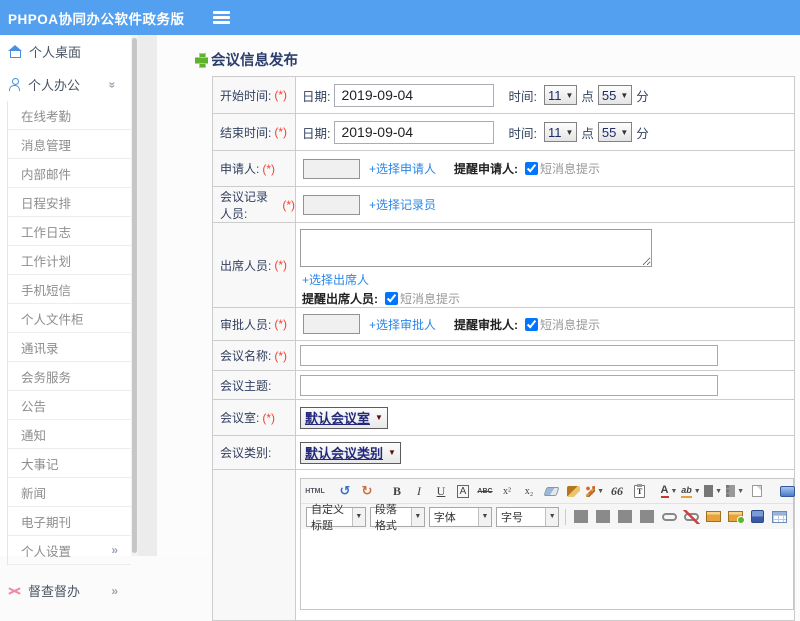 The width and height of the screenshot is (800, 621). Describe the element at coordinates (529, 491) in the screenshot. I see `subscript-button: x₂` at that location.